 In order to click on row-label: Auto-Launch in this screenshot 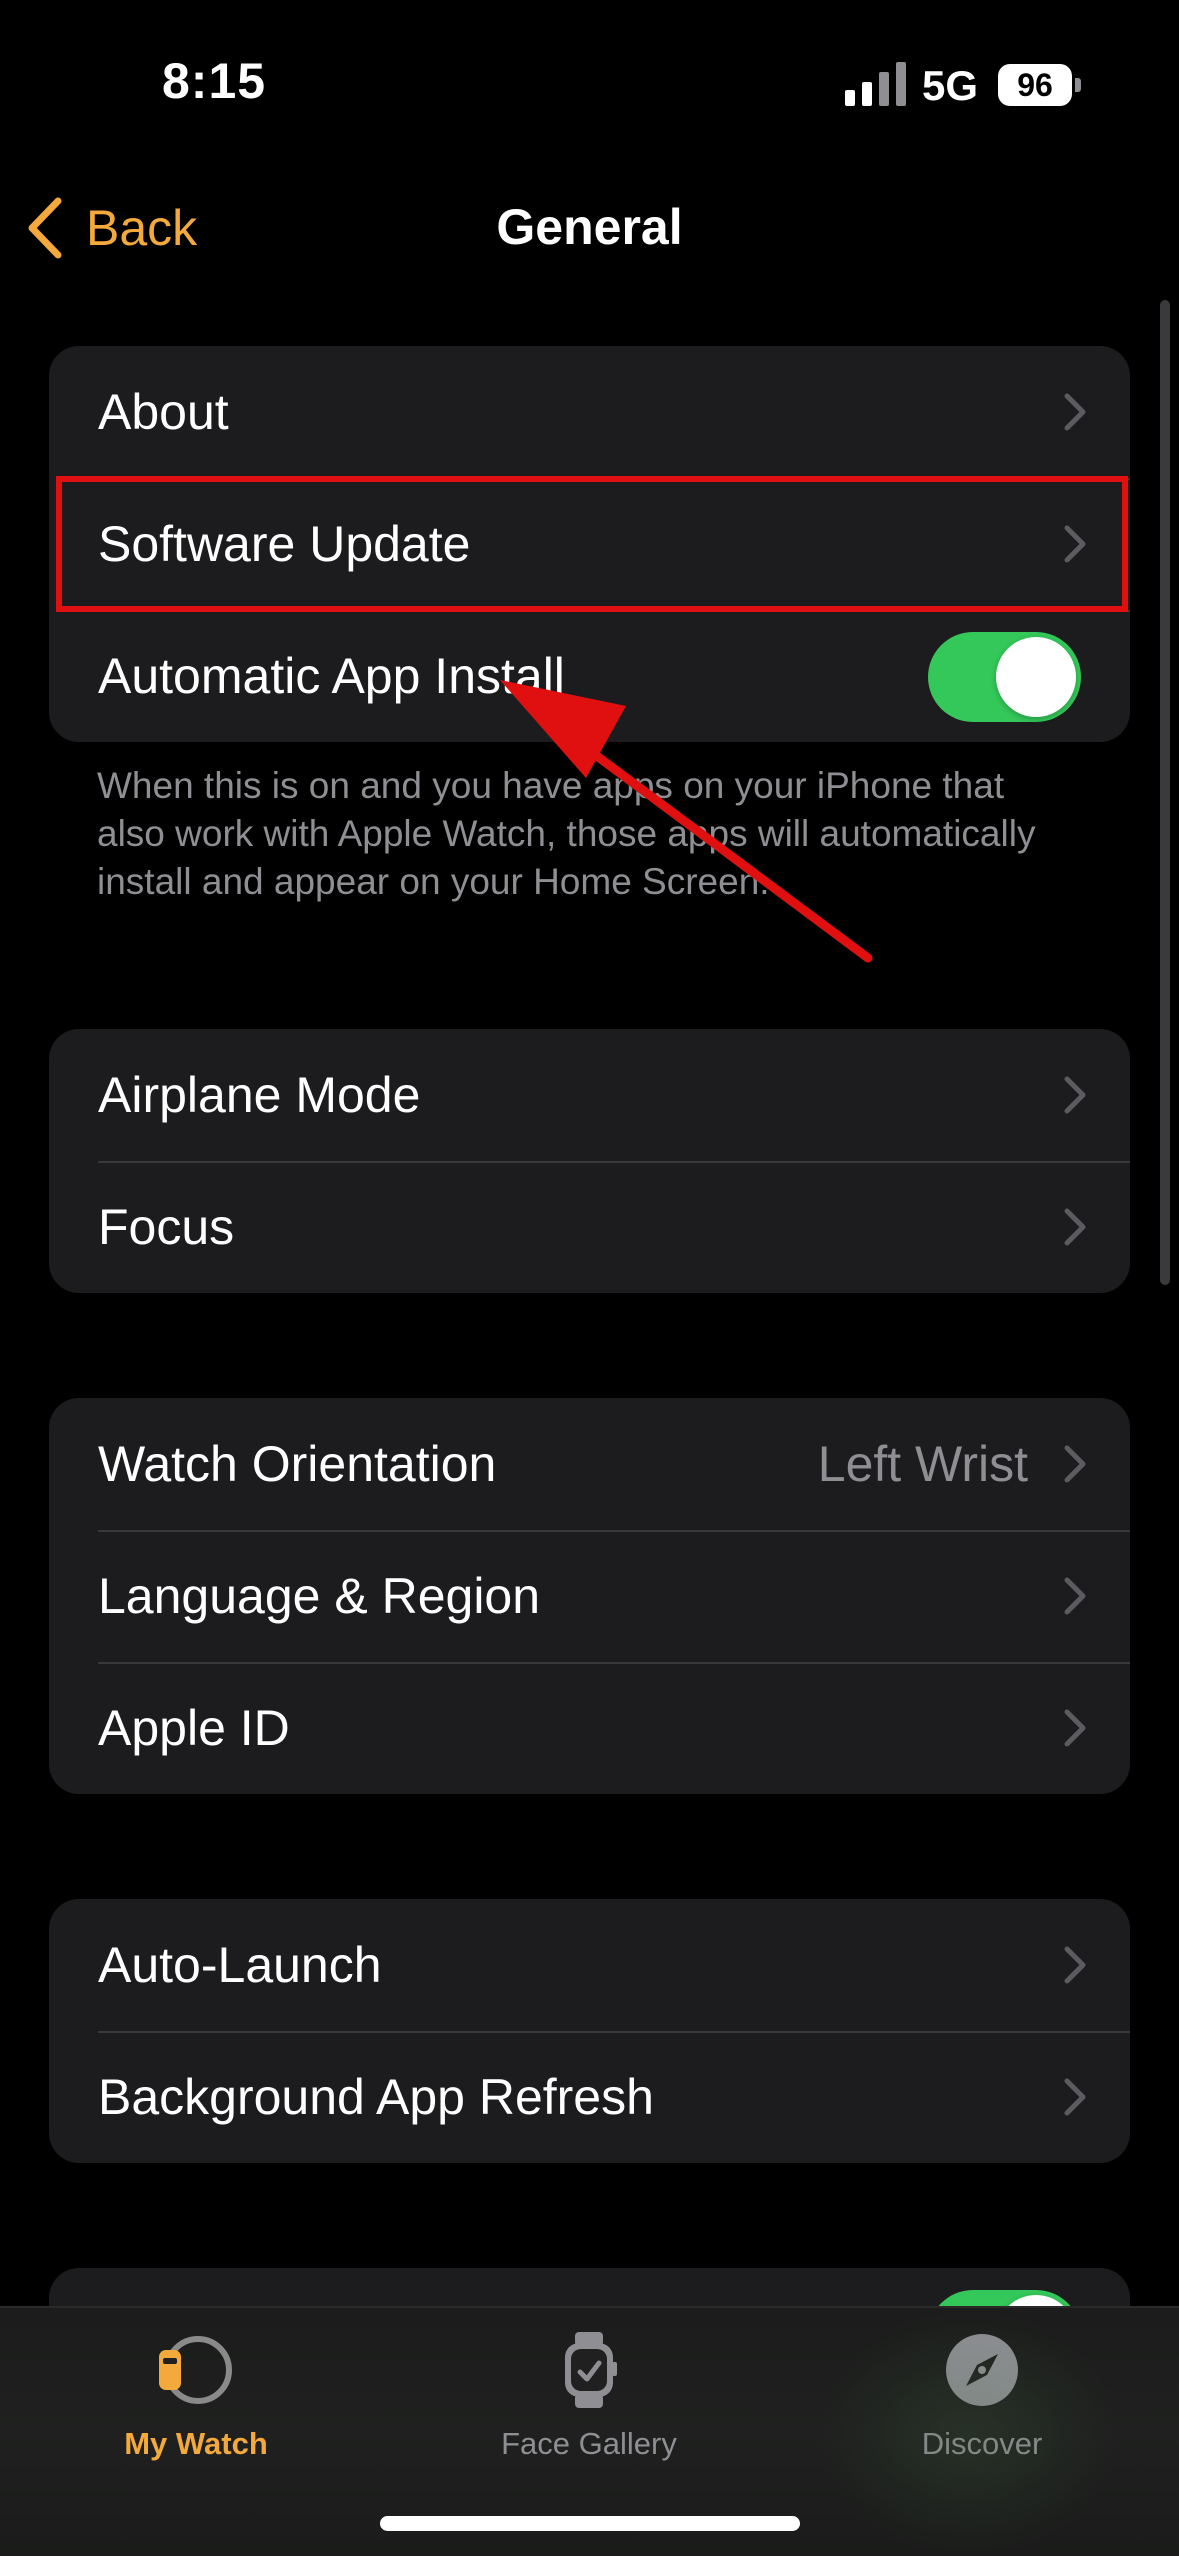, I will do `click(240, 1965)`.